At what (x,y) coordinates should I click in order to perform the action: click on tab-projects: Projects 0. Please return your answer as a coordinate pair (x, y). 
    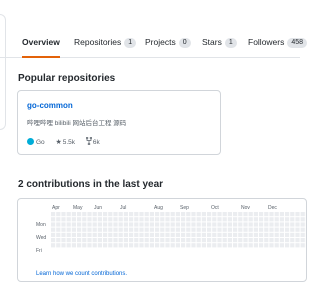
    Looking at the image, I should click on (168, 47).